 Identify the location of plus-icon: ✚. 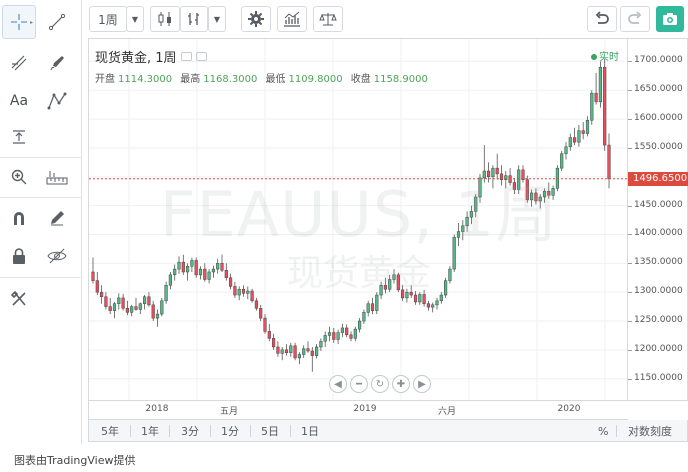
(401, 384).